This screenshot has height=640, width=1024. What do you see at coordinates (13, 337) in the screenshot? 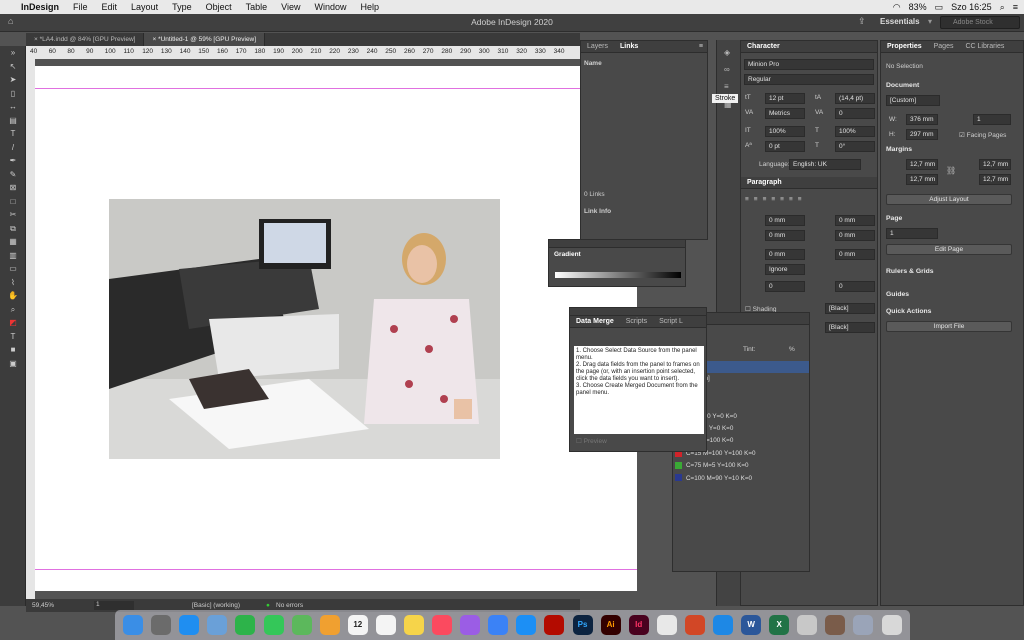
I see `formatting-affects-icon: T` at bounding box center [13, 337].